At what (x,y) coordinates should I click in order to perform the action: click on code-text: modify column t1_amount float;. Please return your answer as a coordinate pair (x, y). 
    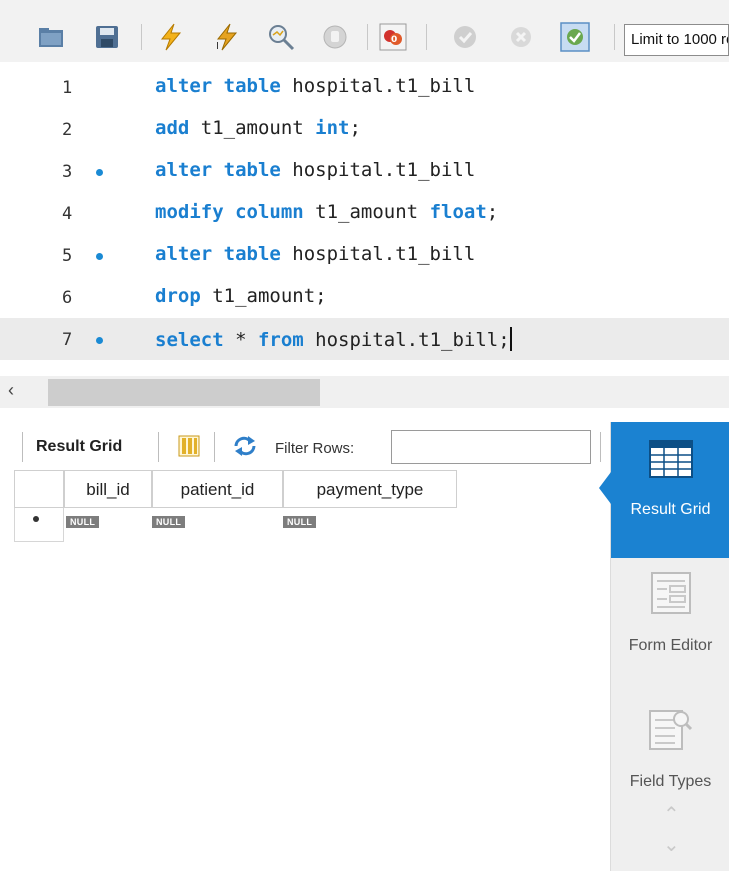
    Looking at the image, I should click on (327, 212).